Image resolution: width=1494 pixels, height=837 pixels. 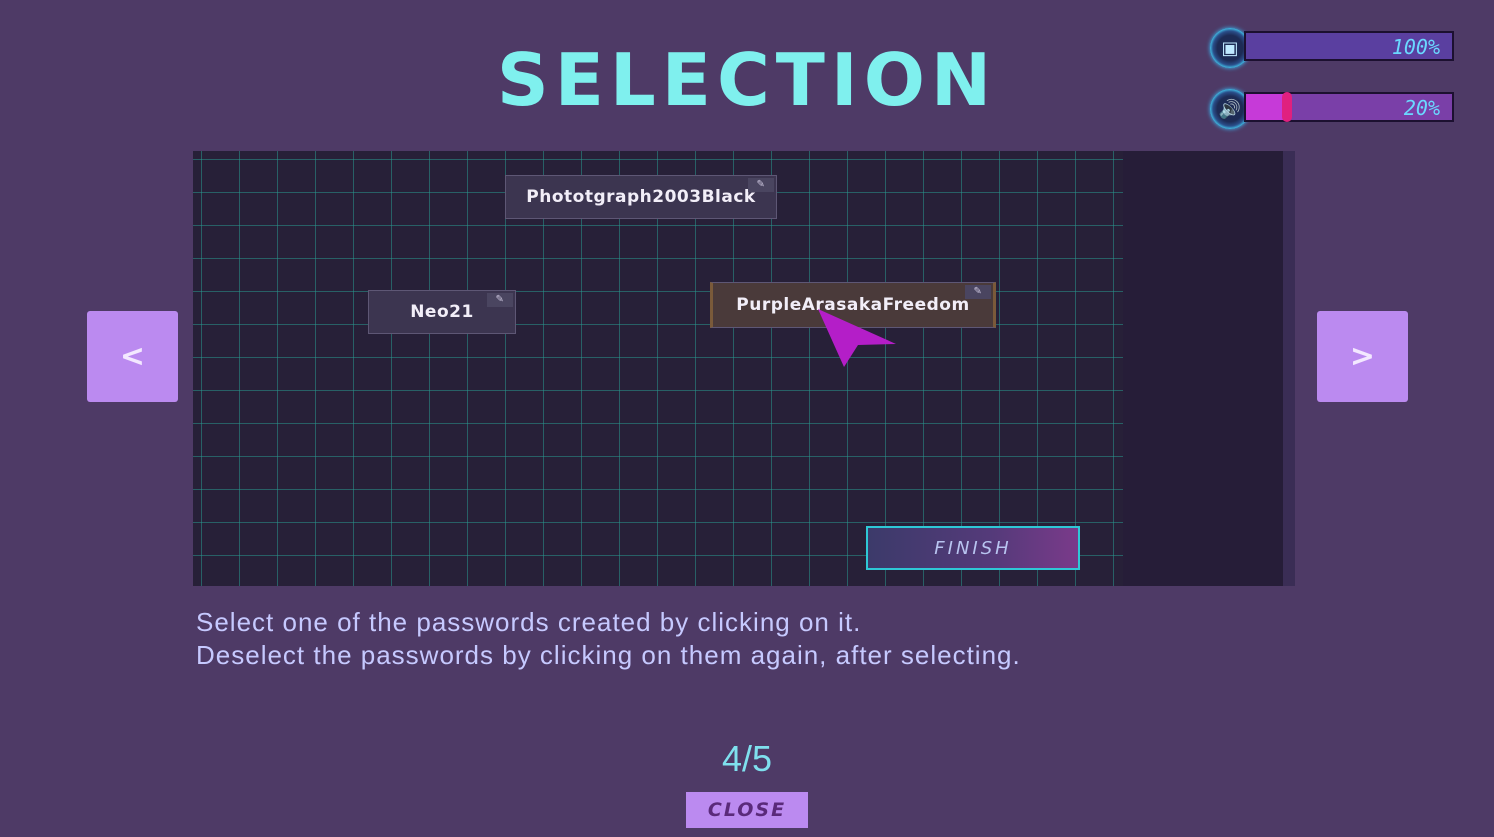 I want to click on mouse-cursor-icon, so click(x=857, y=338).